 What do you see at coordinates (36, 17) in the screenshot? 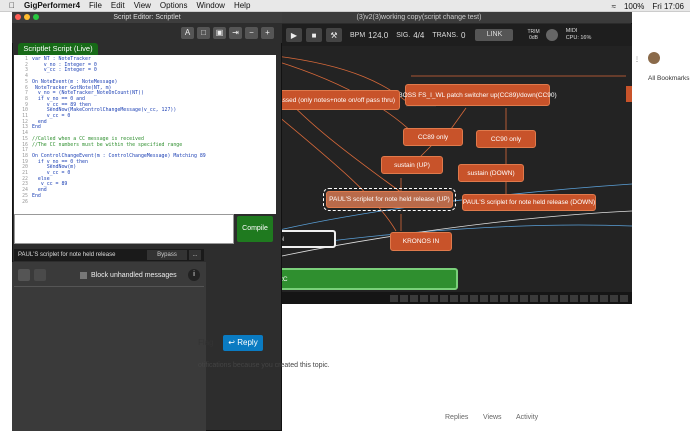
I see `zoom-icon` at bounding box center [36, 17].